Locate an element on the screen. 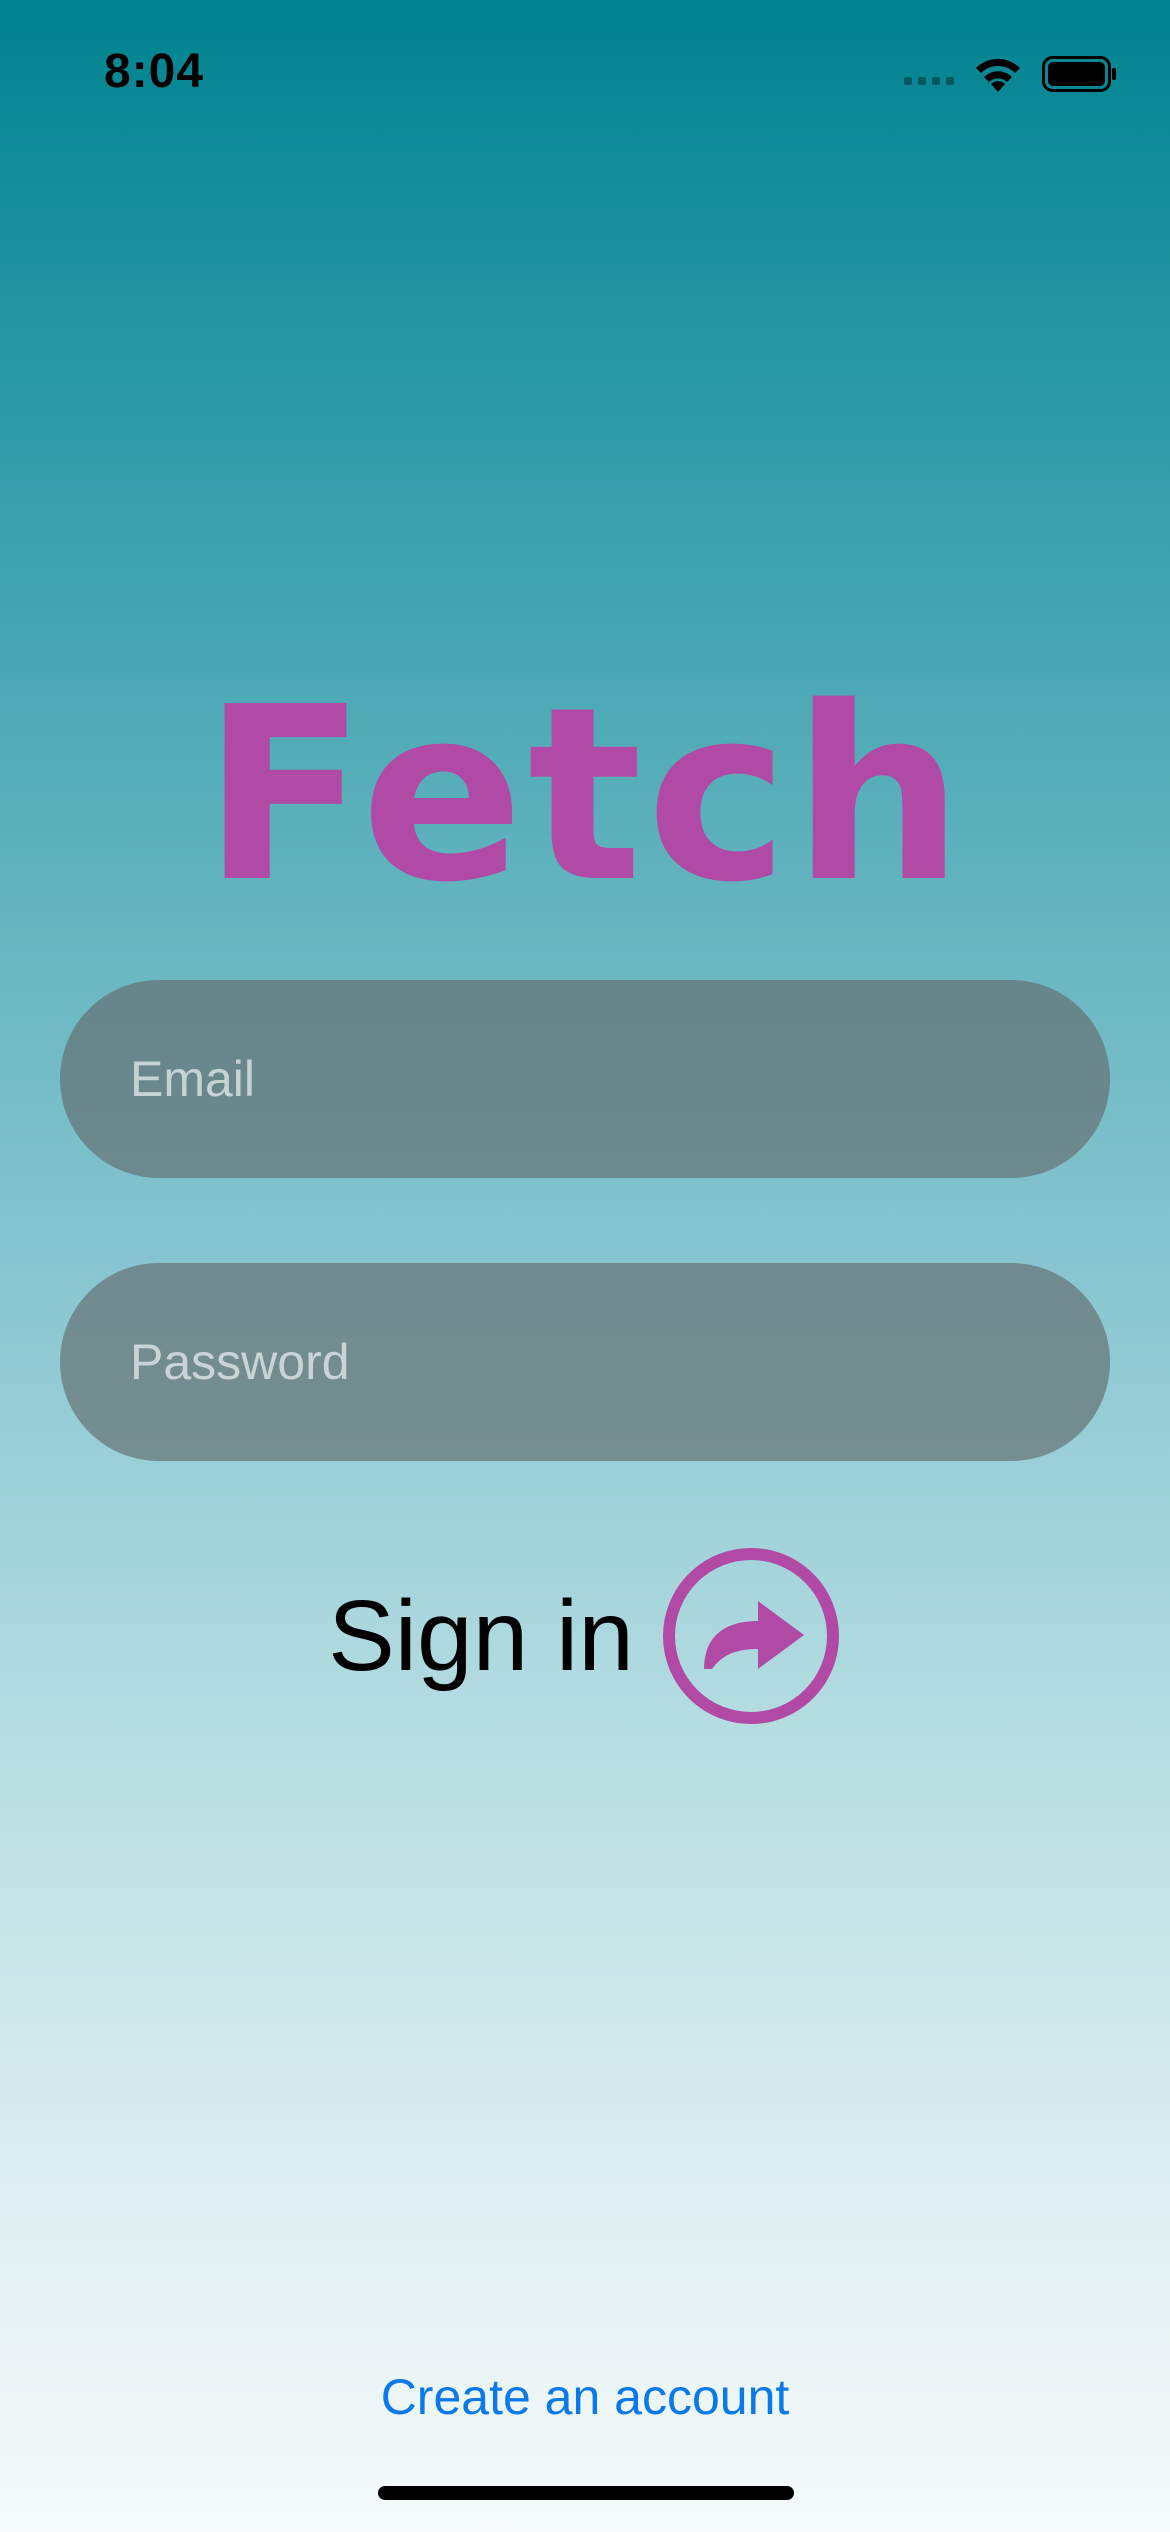  status-icons is located at coordinates (1011, 74).